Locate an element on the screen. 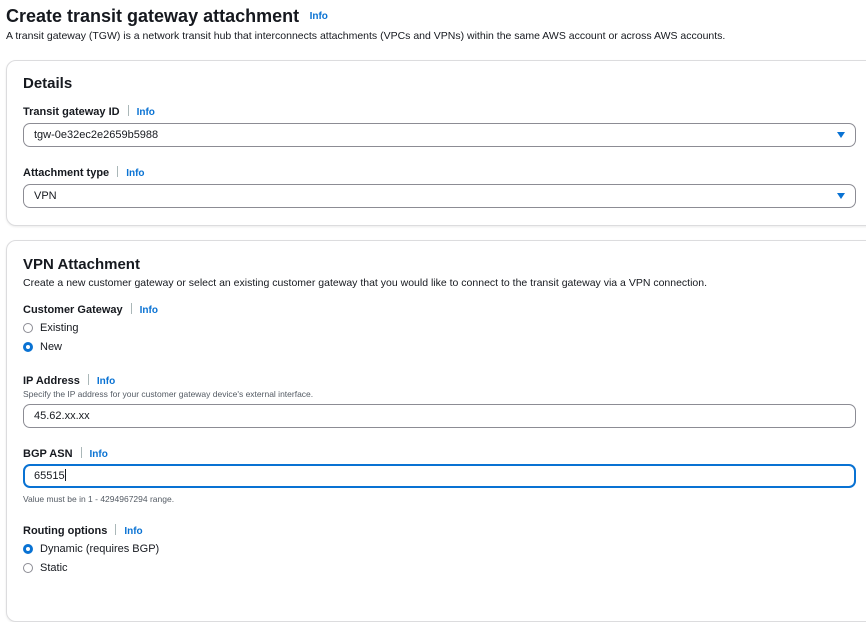  radio-label: Static is located at coordinates (54, 568).